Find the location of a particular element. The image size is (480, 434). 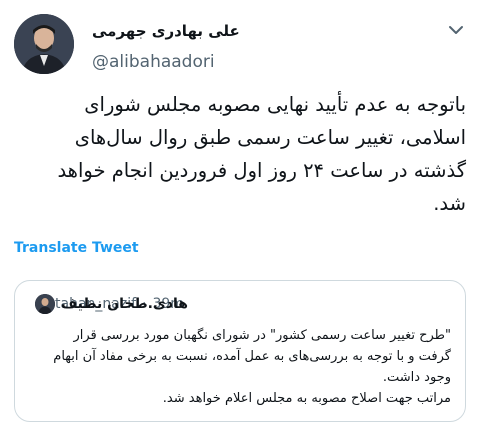

quoted-author: هادی.طحان نظیف is located at coordinates (108, 304).